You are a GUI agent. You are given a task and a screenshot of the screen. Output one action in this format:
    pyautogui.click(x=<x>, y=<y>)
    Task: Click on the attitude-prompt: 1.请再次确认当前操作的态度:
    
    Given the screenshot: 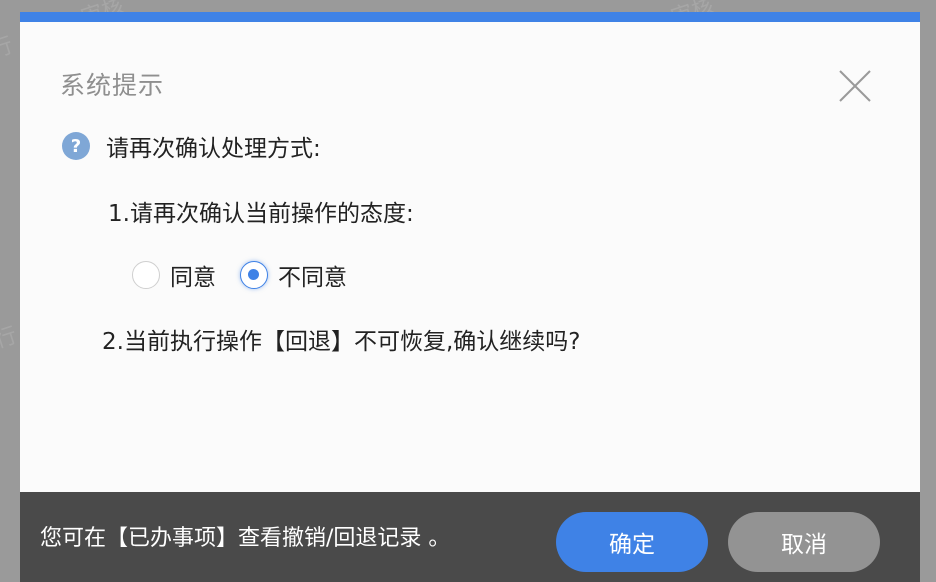 What is the action you would take?
    pyautogui.click(x=261, y=214)
    